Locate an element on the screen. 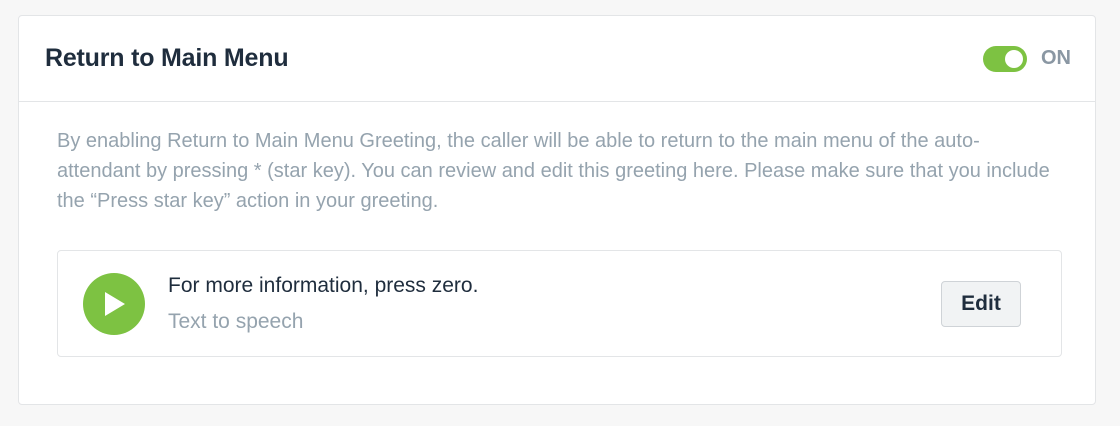 The height and width of the screenshot is (426, 1120). greeting-type: Text to speech is located at coordinates (236, 321).